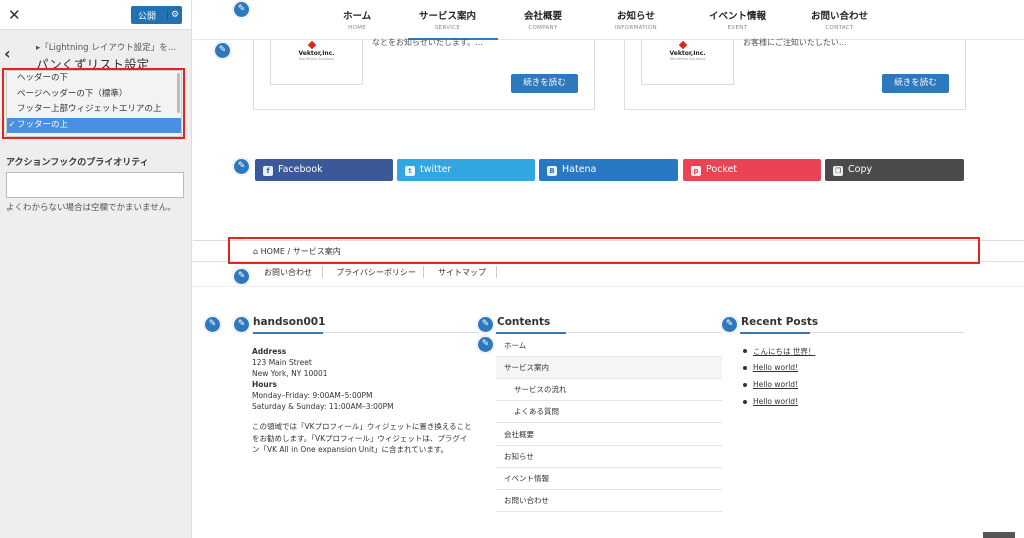 The width and height of the screenshot is (1024, 538). Describe the element at coordinates (282, 362) in the screenshot. I see `address-line: 123 Main Street` at that location.